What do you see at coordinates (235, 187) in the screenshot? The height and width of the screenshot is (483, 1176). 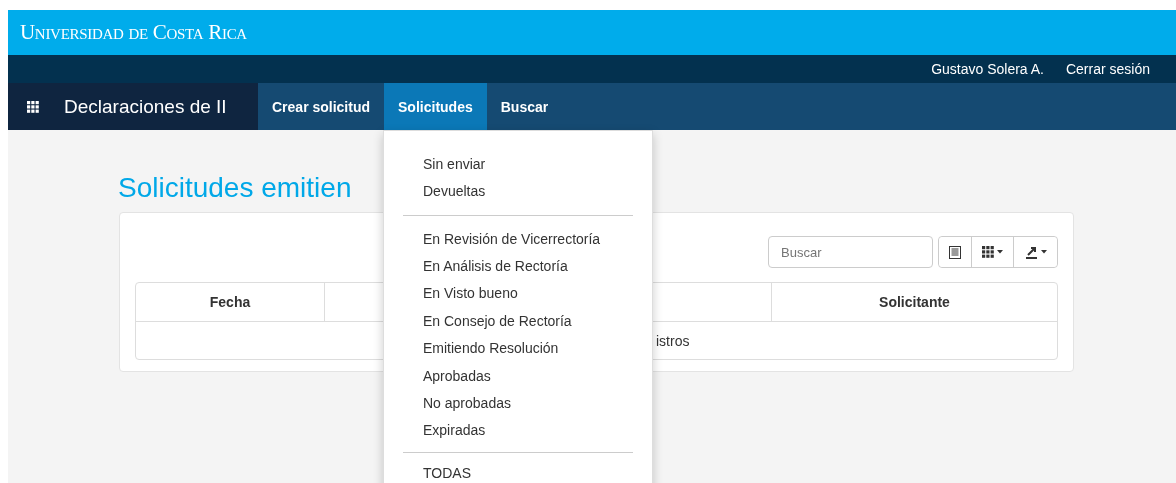 I see `page-title: Solicitudes emitien` at bounding box center [235, 187].